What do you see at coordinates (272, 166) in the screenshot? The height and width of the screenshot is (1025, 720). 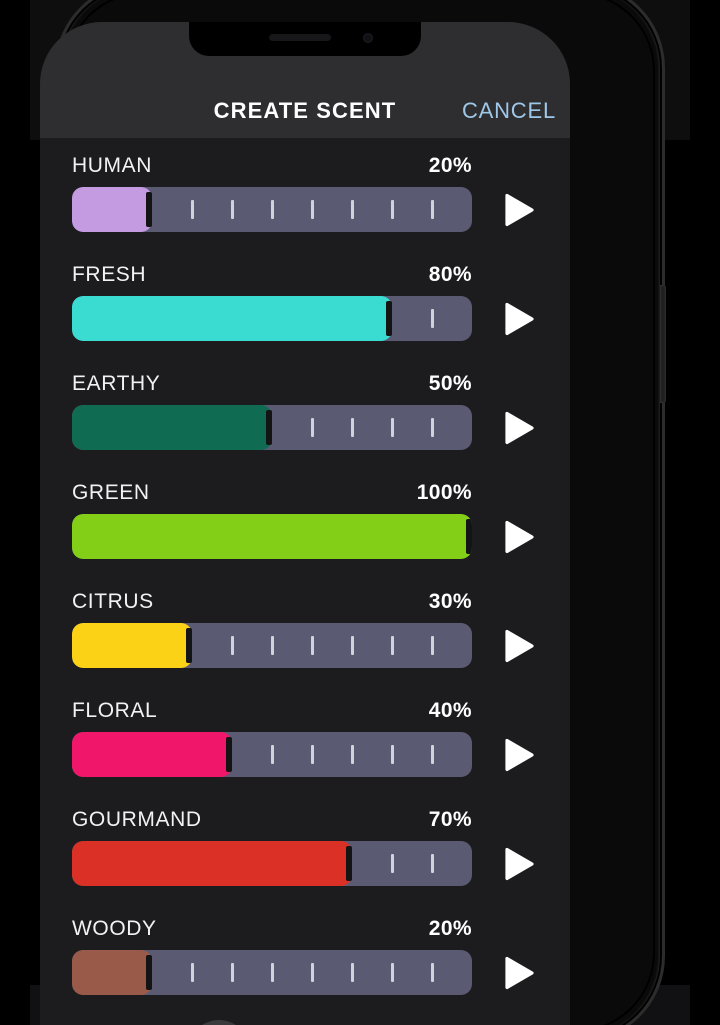 I see `slider-row-header: HUMAN 20%` at bounding box center [272, 166].